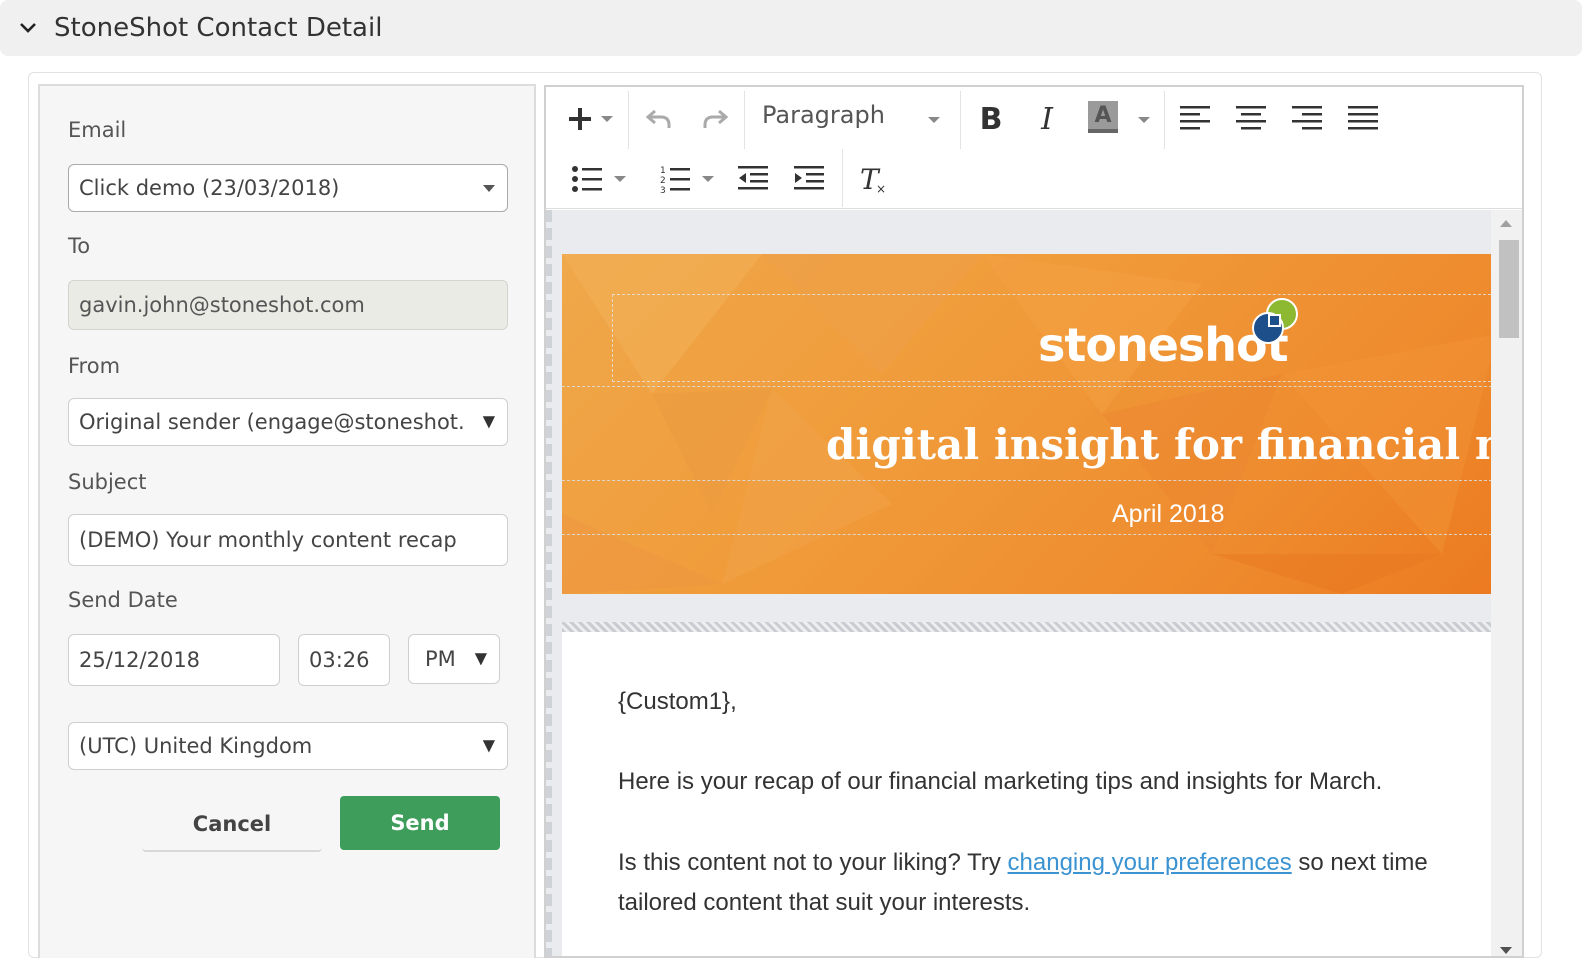 Image resolution: width=1582 pixels, height=958 pixels. Describe the element at coordinates (209, 188) in the screenshot. I see `email-select-value: Click demo (23/03/2018)` at that location.